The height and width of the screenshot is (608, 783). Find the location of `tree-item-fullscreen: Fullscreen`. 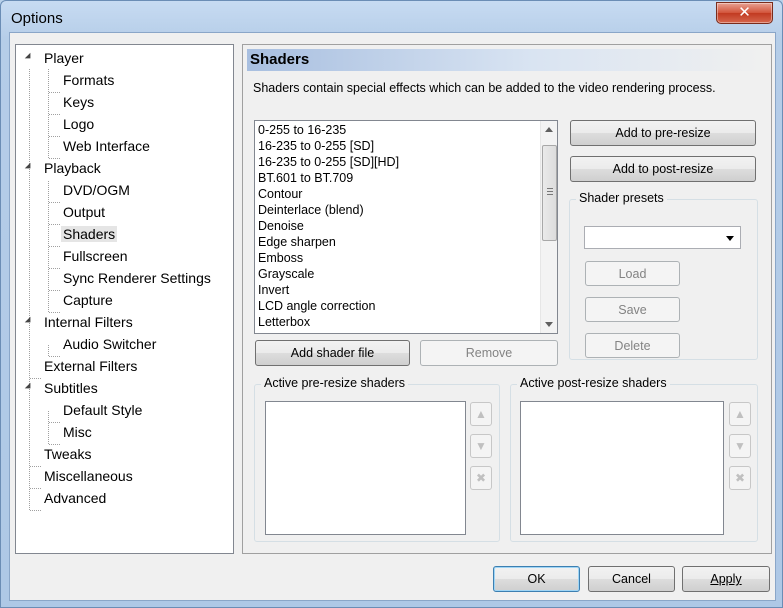

tree-item-fullscreen: Fullscreen is located at coordinates (95, 256).